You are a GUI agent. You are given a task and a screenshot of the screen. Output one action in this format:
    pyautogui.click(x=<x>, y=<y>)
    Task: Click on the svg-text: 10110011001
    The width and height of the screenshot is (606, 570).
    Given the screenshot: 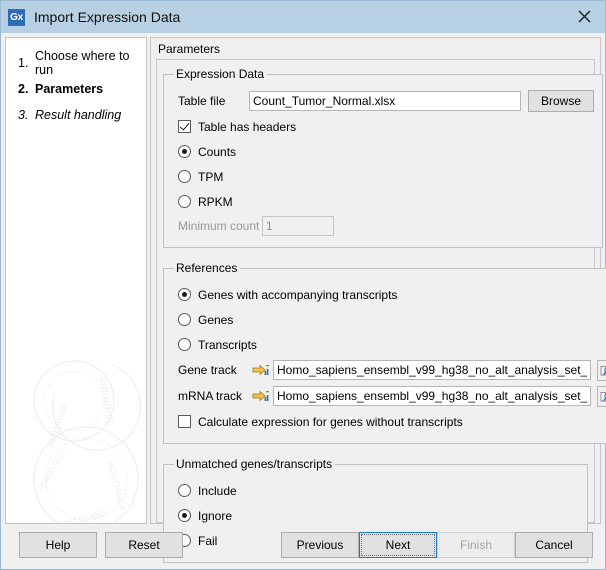 What is the action you would take?
    pyautogui.click(x=106, y=400)
    